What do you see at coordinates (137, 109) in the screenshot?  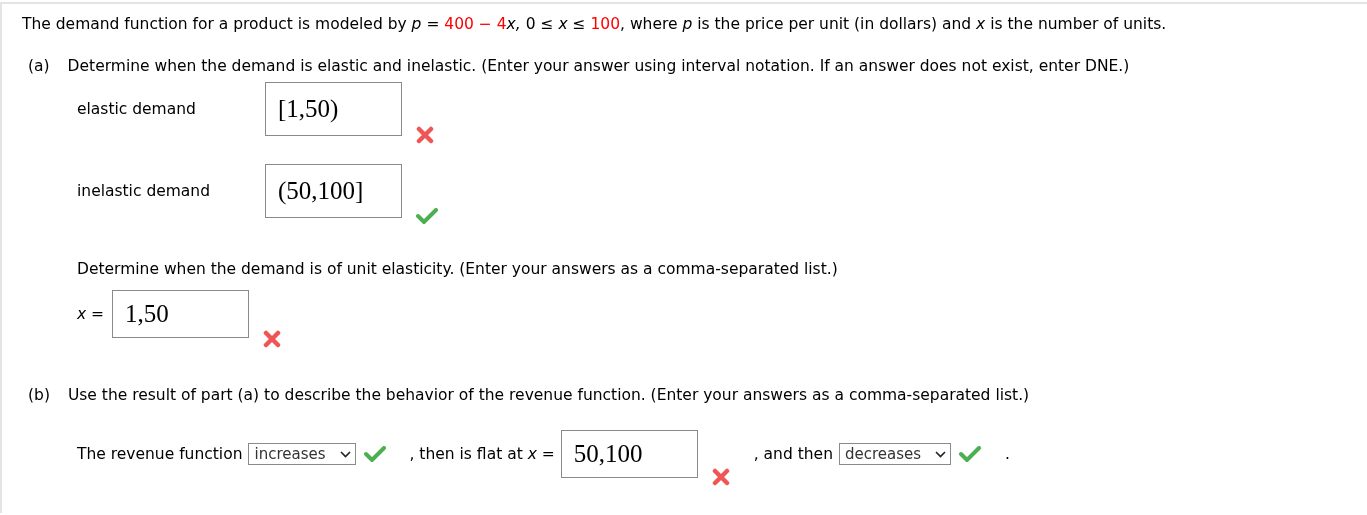 I see `answer-label: elastic demand` at bounding box center [137, 109].